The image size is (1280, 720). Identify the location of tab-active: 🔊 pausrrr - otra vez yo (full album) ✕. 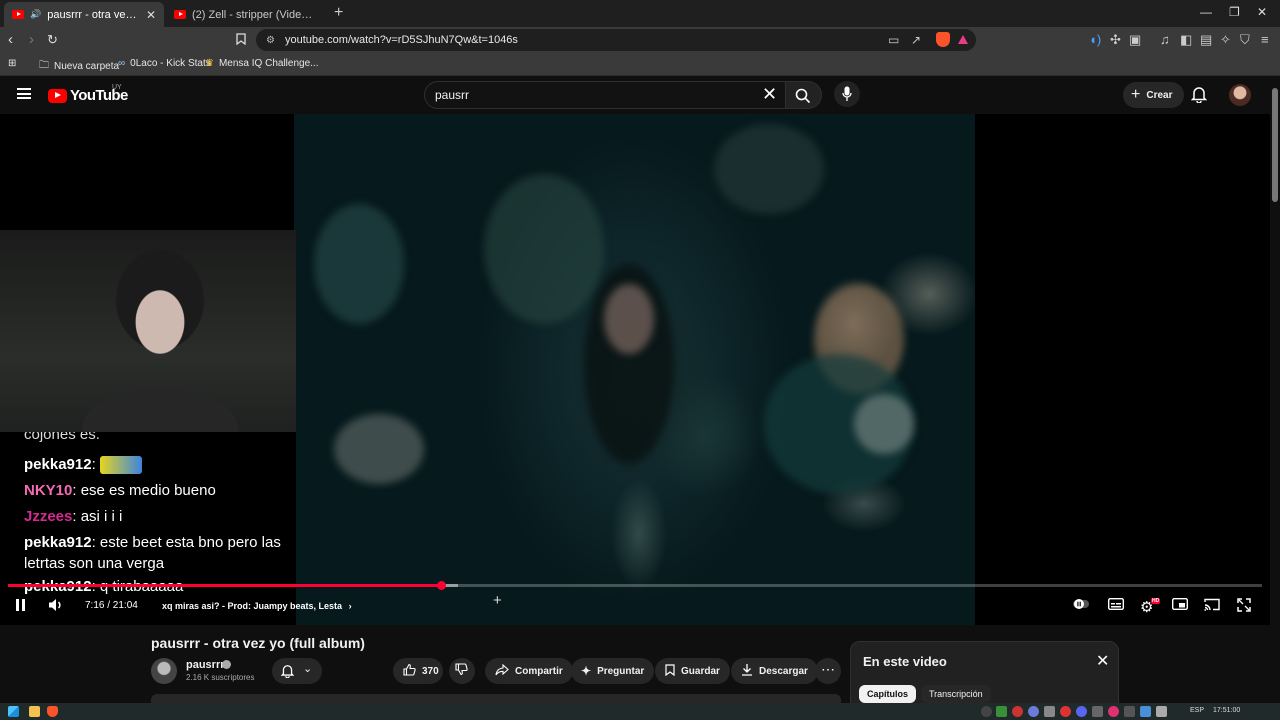
(84, 14).